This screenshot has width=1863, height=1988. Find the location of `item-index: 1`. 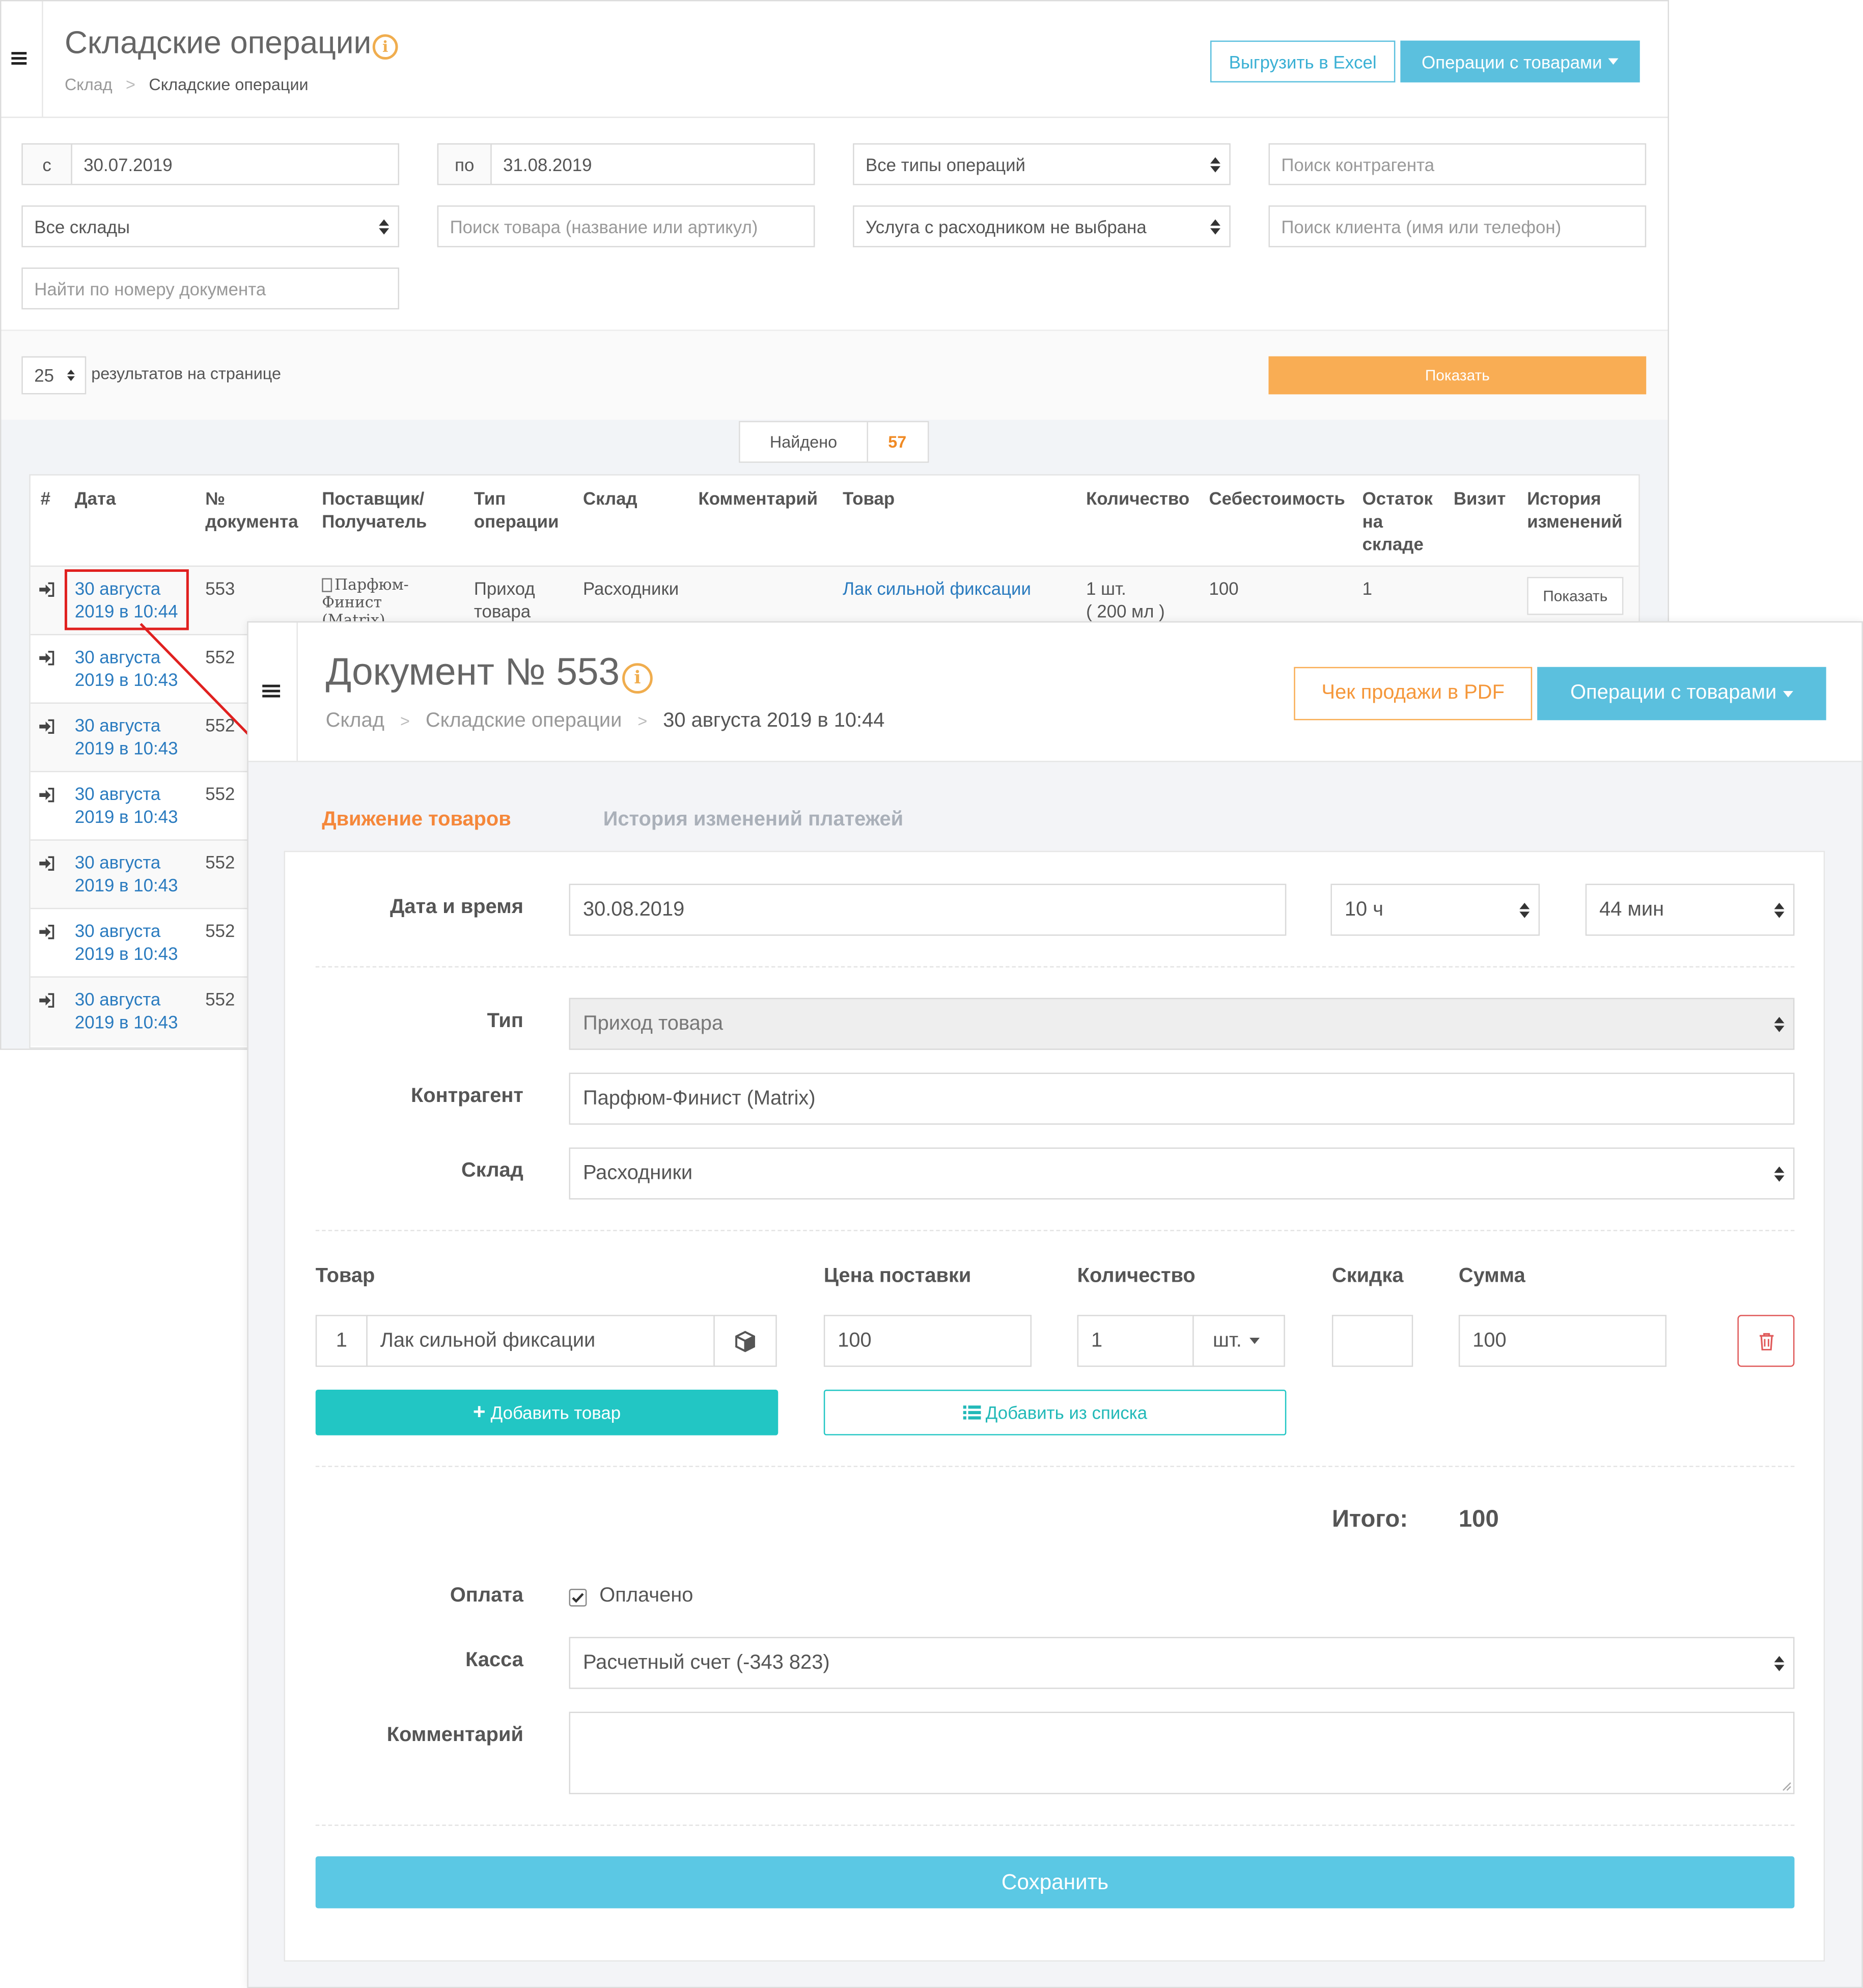

item-index: 1 is located at coordinates (341, 1341).